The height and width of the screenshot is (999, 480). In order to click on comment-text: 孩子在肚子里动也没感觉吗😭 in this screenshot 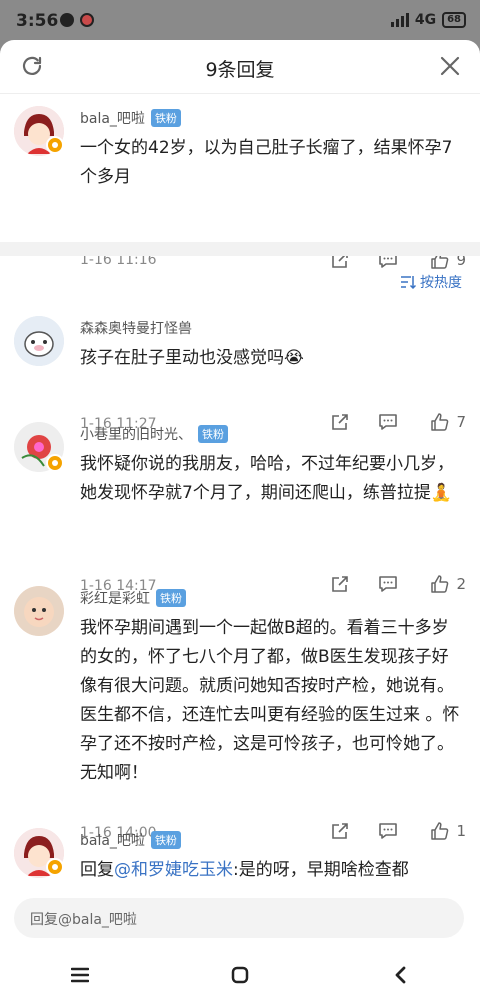, I will do `click(192, 358)`.